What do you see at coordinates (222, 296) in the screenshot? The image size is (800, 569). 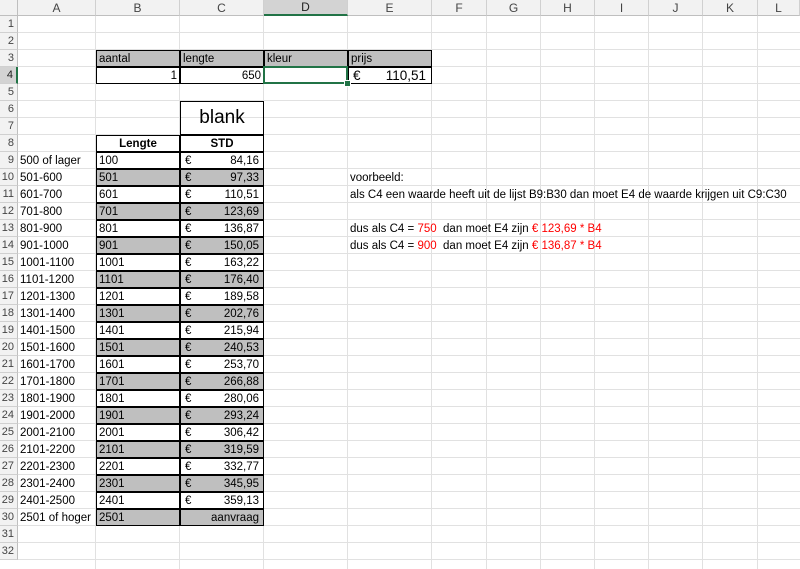 I see `cell-c17-std: €189,58` at bounding box center [222, 296].